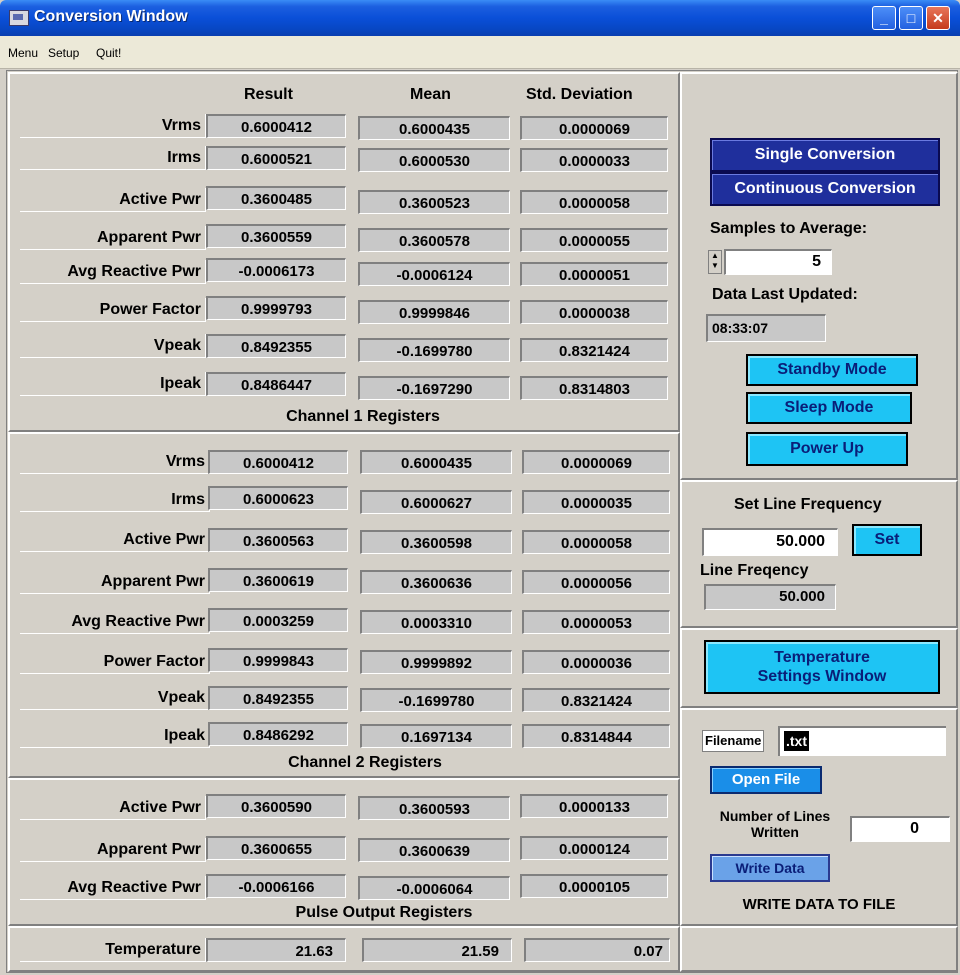  I want to click on mean-value: 0.3600593, so click(434, 808).